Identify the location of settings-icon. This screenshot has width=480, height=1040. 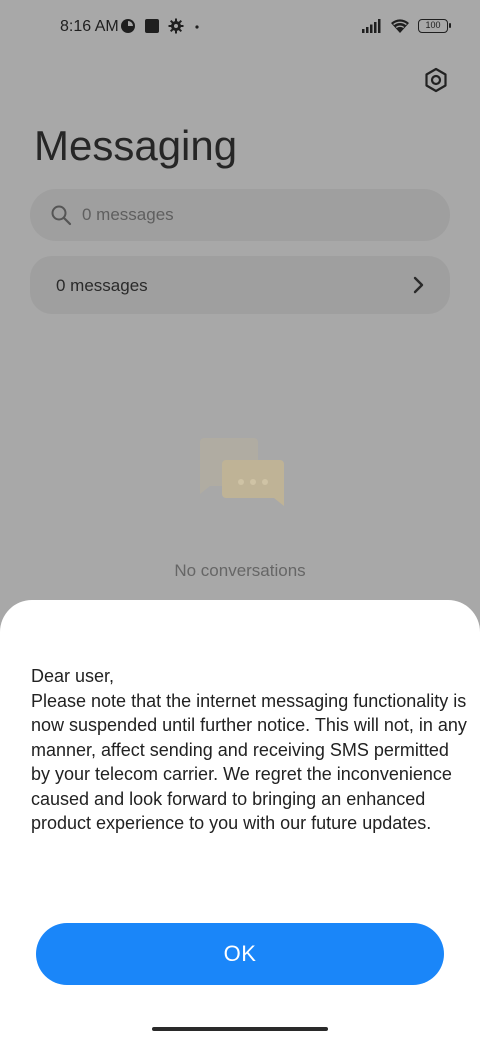
(436, 80).